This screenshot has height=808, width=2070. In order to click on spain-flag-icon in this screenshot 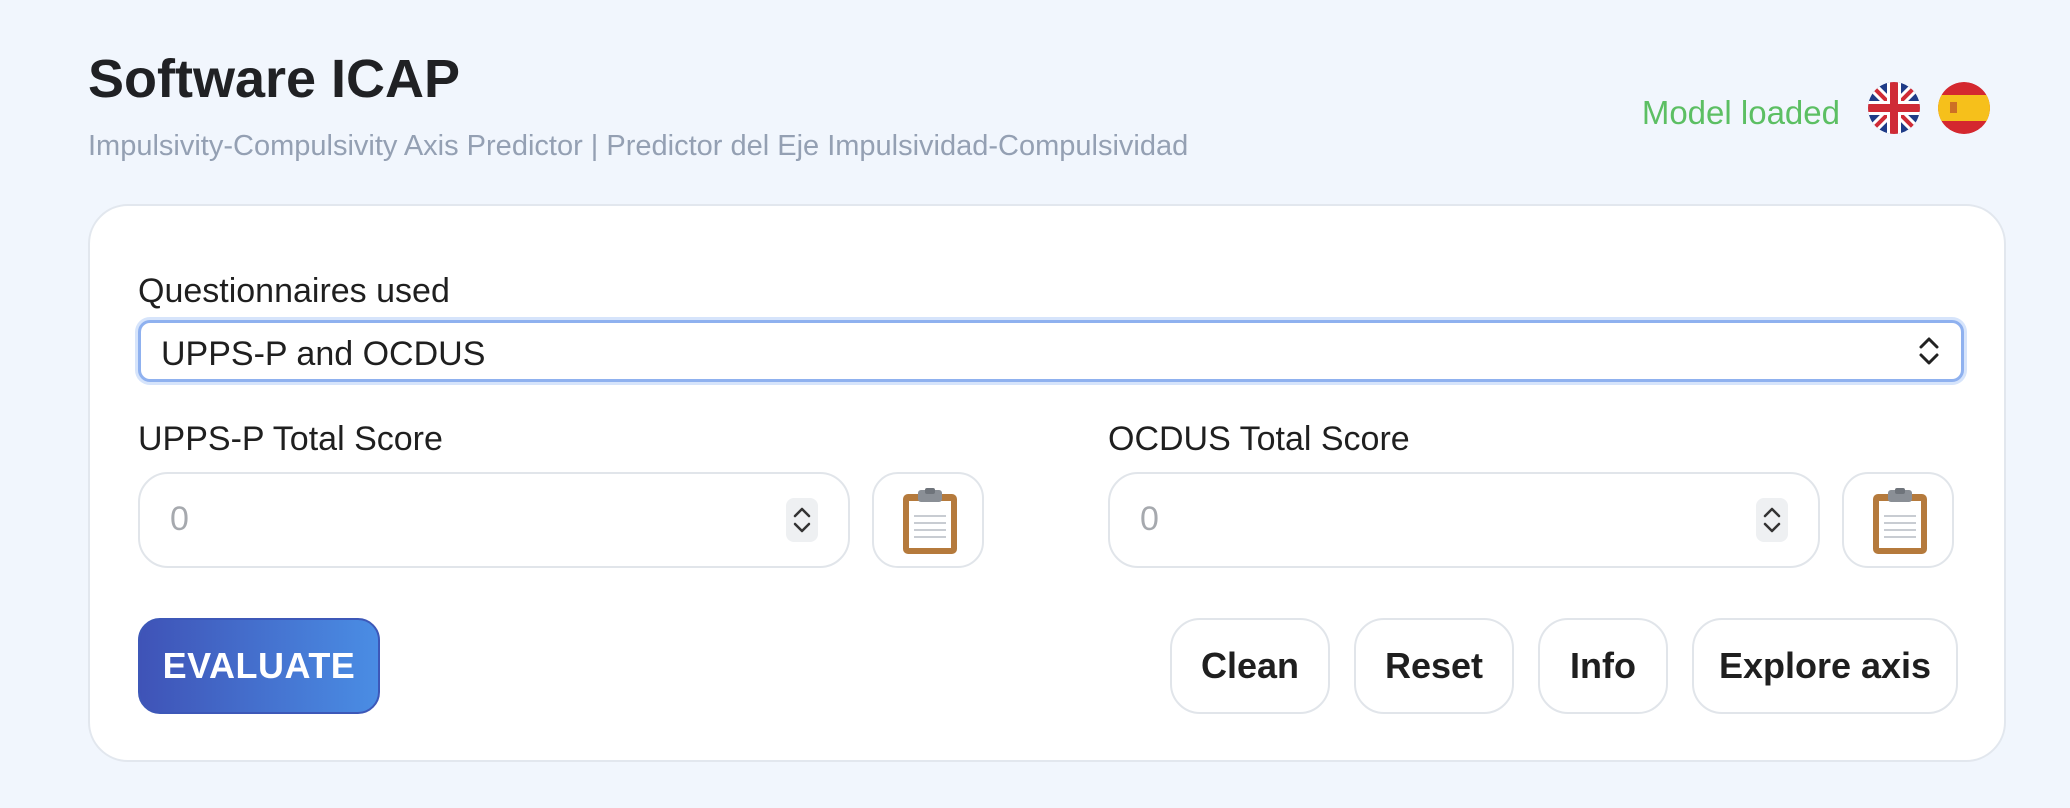, I will do `click(1964, 108)`.